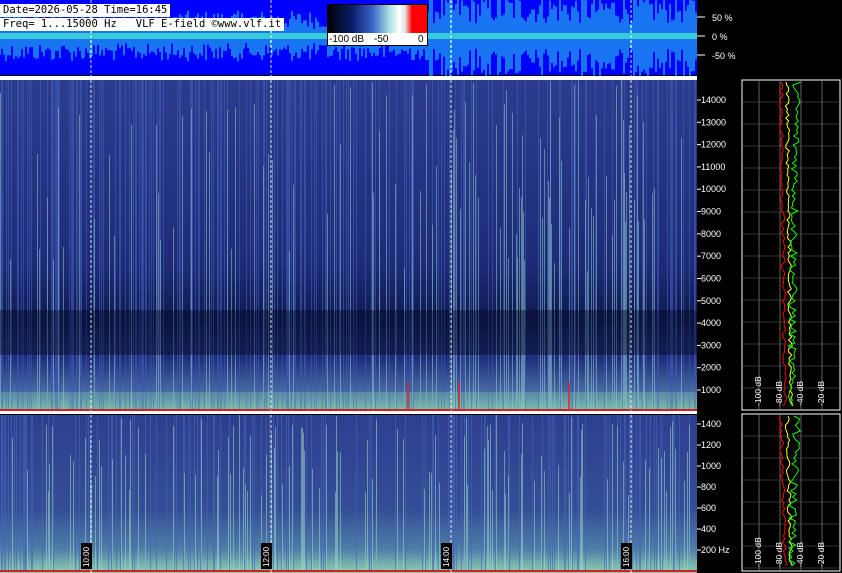 The height and width of the screenshot is (573, 842). What do you see at coordinates (381, 39) in the screenshot?
I see `color-scale-label-mid: -50` at bounding box center [381, 39].